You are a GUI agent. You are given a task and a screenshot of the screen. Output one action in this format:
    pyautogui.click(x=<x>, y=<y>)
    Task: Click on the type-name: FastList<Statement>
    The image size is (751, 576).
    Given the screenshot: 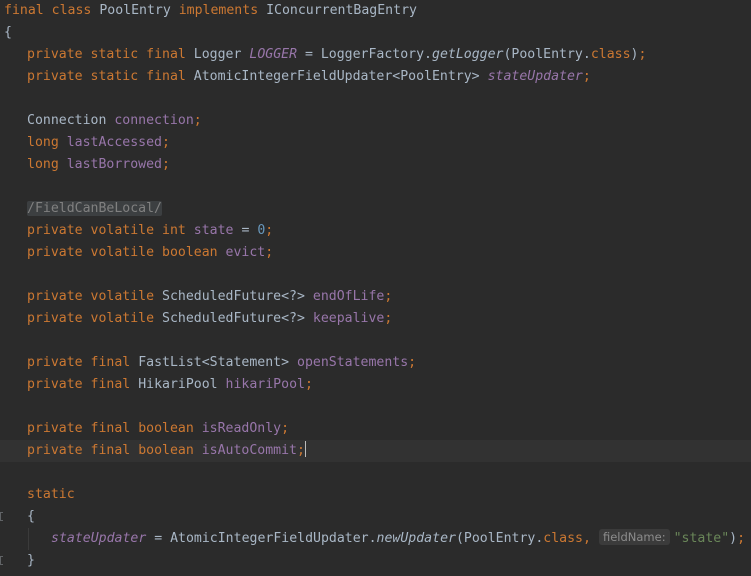 What is the action you would take?
    pyautogui.click(x=214, y=362)
    